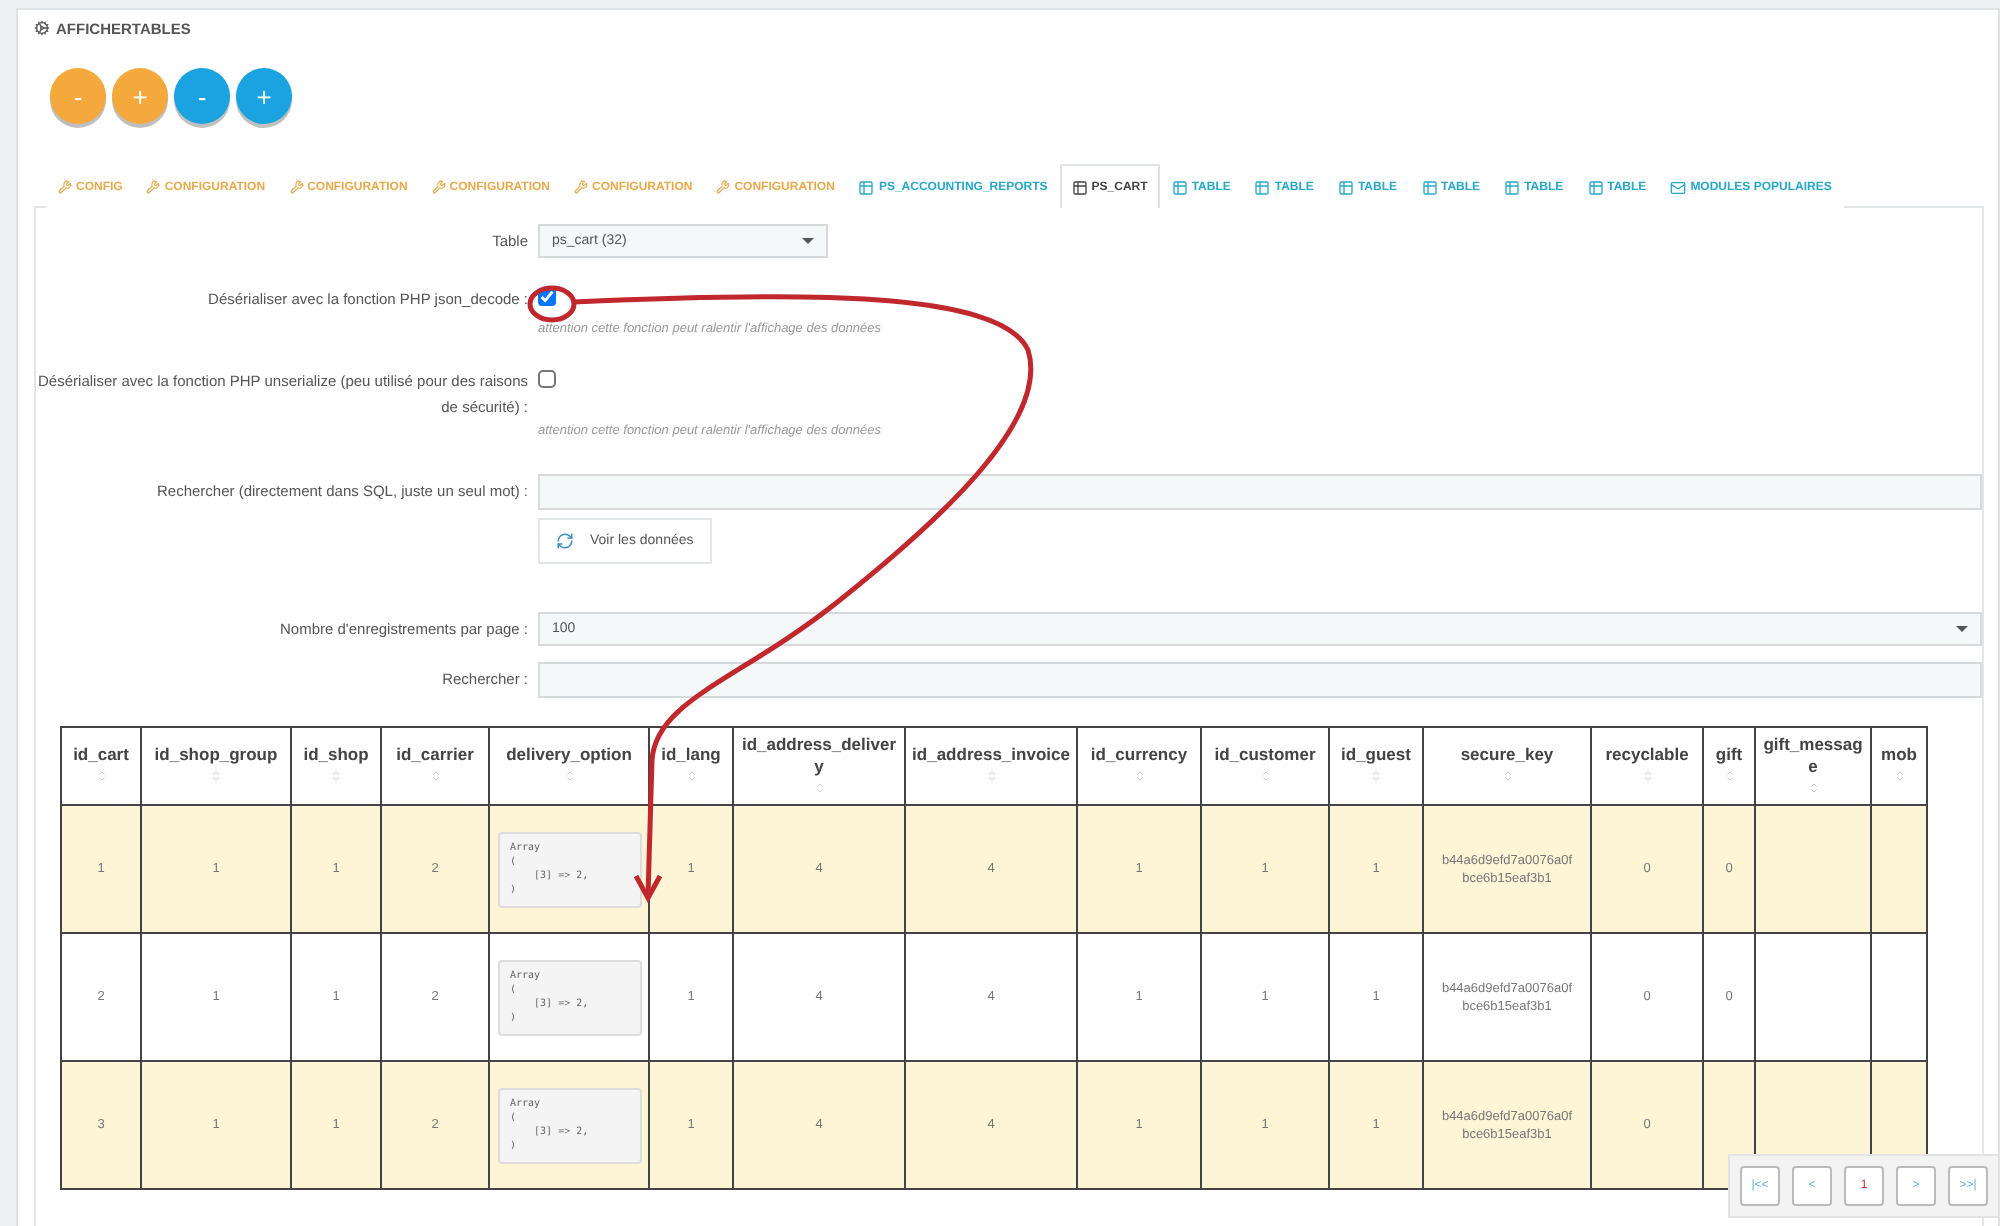 The height and width of the screenshot is (1226, 2000). Describe the element at coordinates (1265, 766) in the screenshot. I see `column-header: id_customer` at that location.